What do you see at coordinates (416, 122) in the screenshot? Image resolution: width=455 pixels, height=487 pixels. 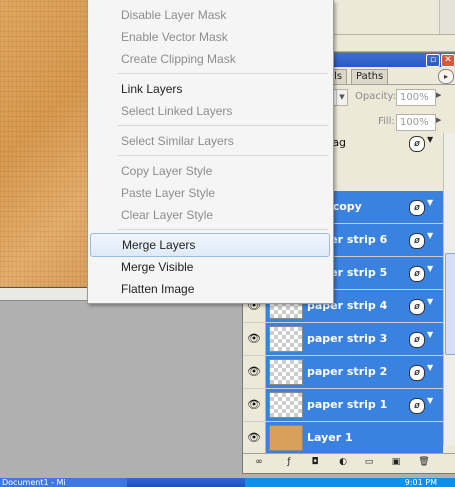 I see `fill-field: 100%` at bounding box center [416, 122].